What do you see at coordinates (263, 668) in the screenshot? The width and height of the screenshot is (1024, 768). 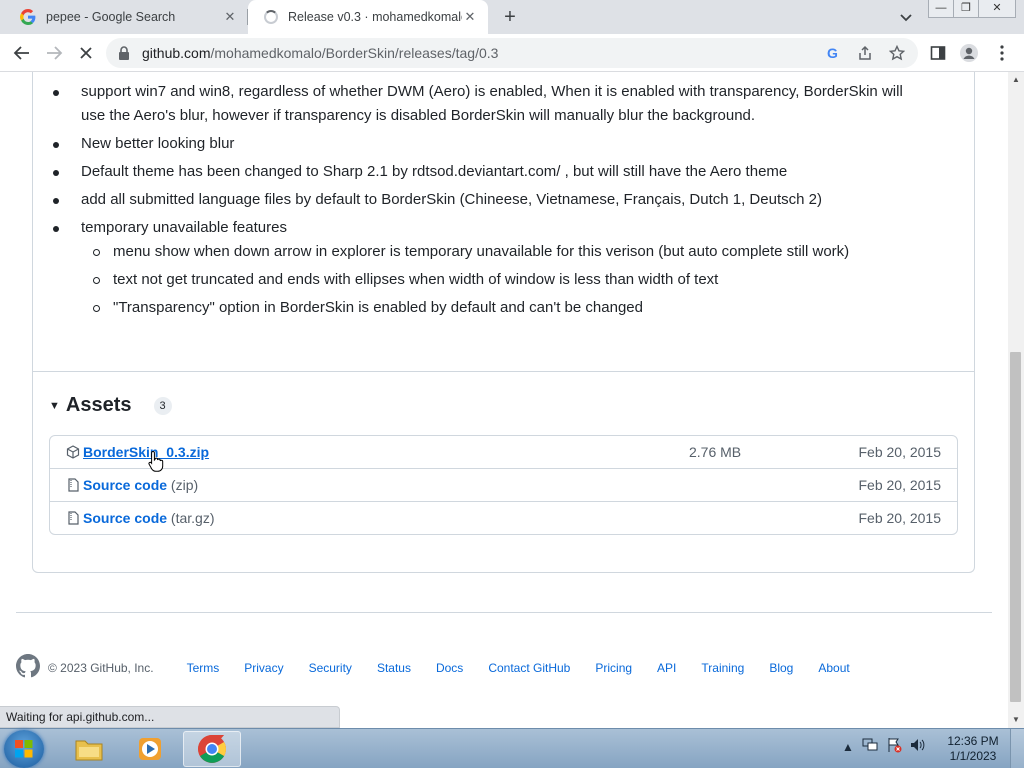 I see `footer-link-privacy: Privacy` at bounding box center [263, 668].